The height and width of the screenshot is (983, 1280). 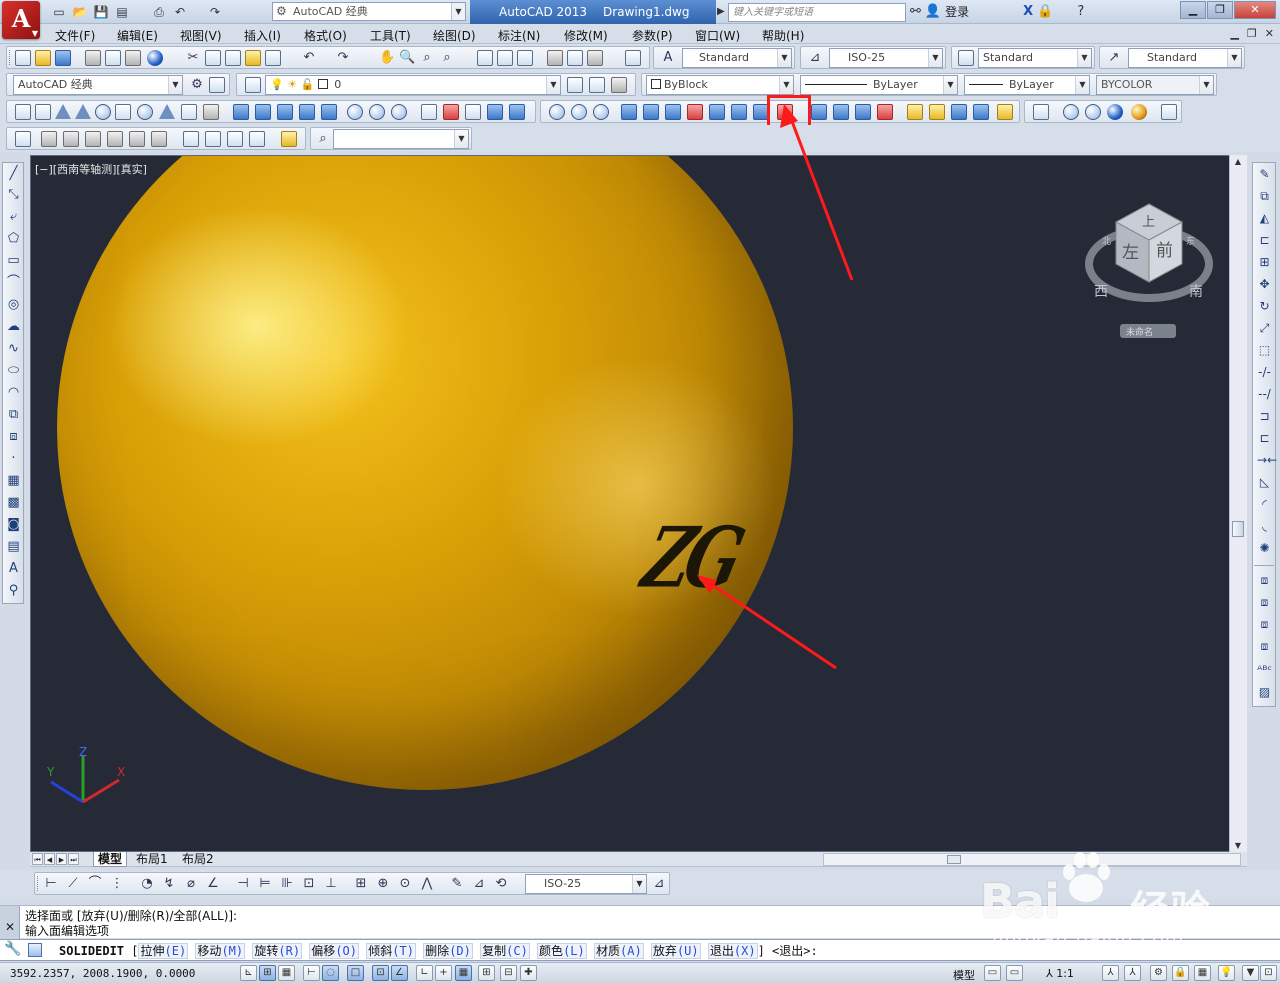 I want to click on torus-icon, so click(x=145, y=112).